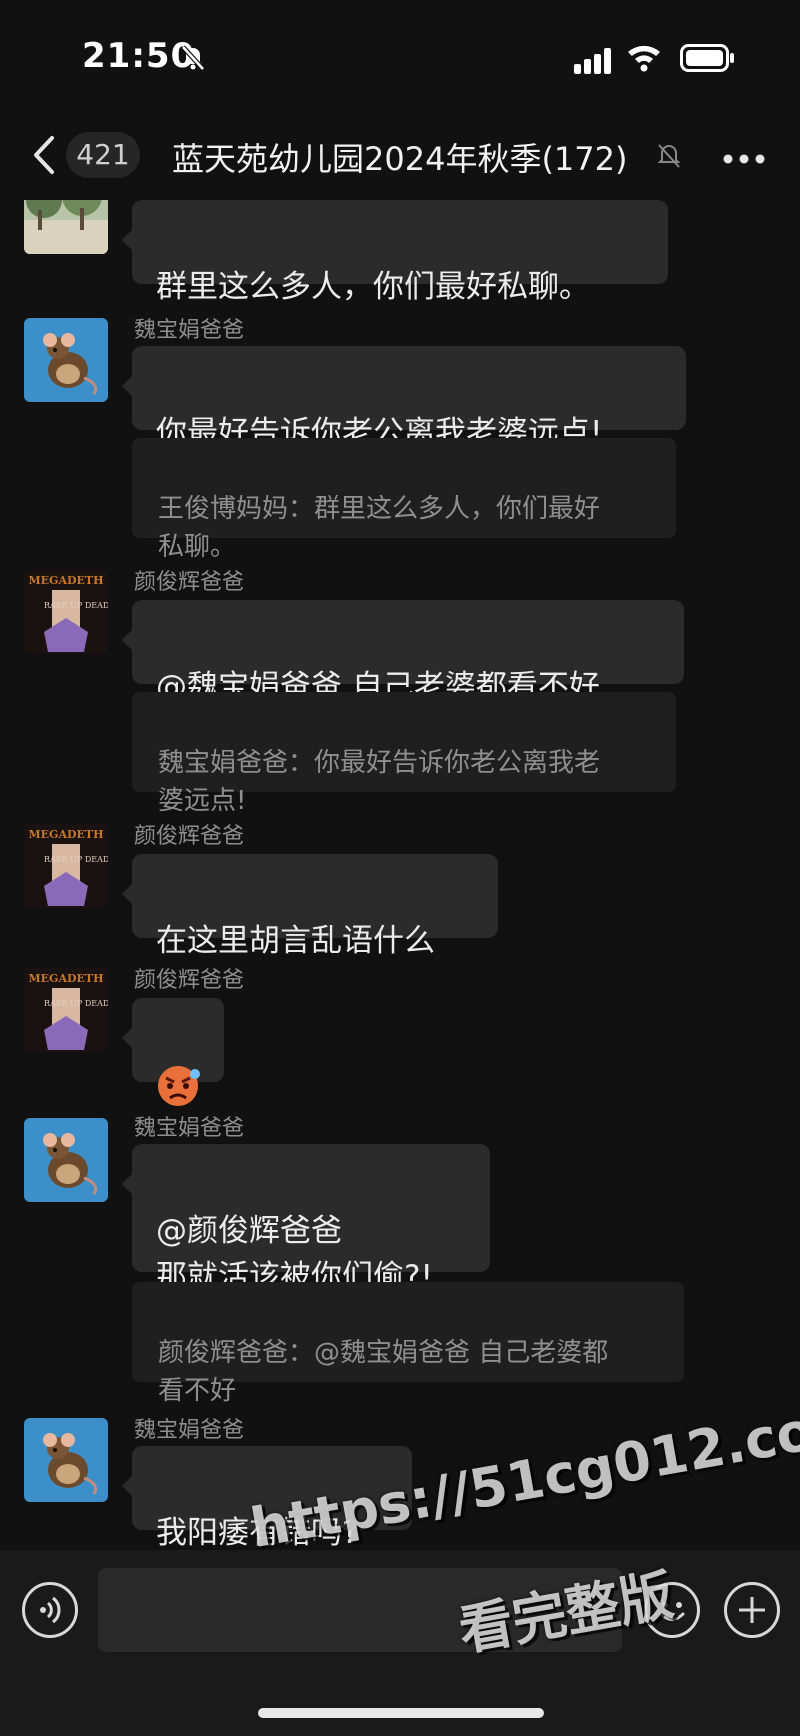 Image resolution: width=800 pixels, height=1736 pixels. I want to click on mute-icon, so click(669, 157).